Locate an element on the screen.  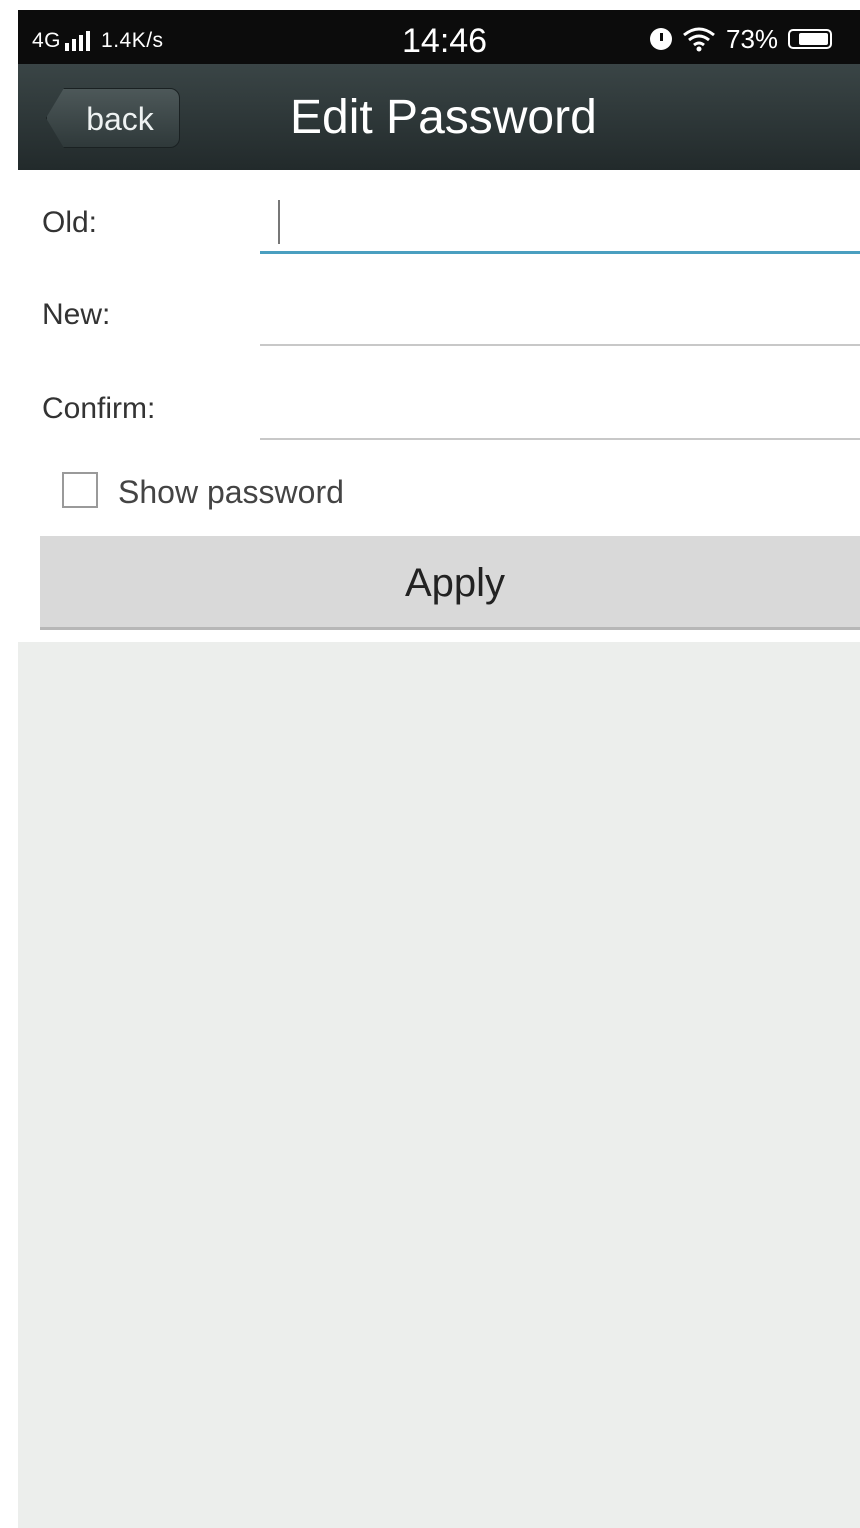
old-password-field is located at coordinates (560, 227).